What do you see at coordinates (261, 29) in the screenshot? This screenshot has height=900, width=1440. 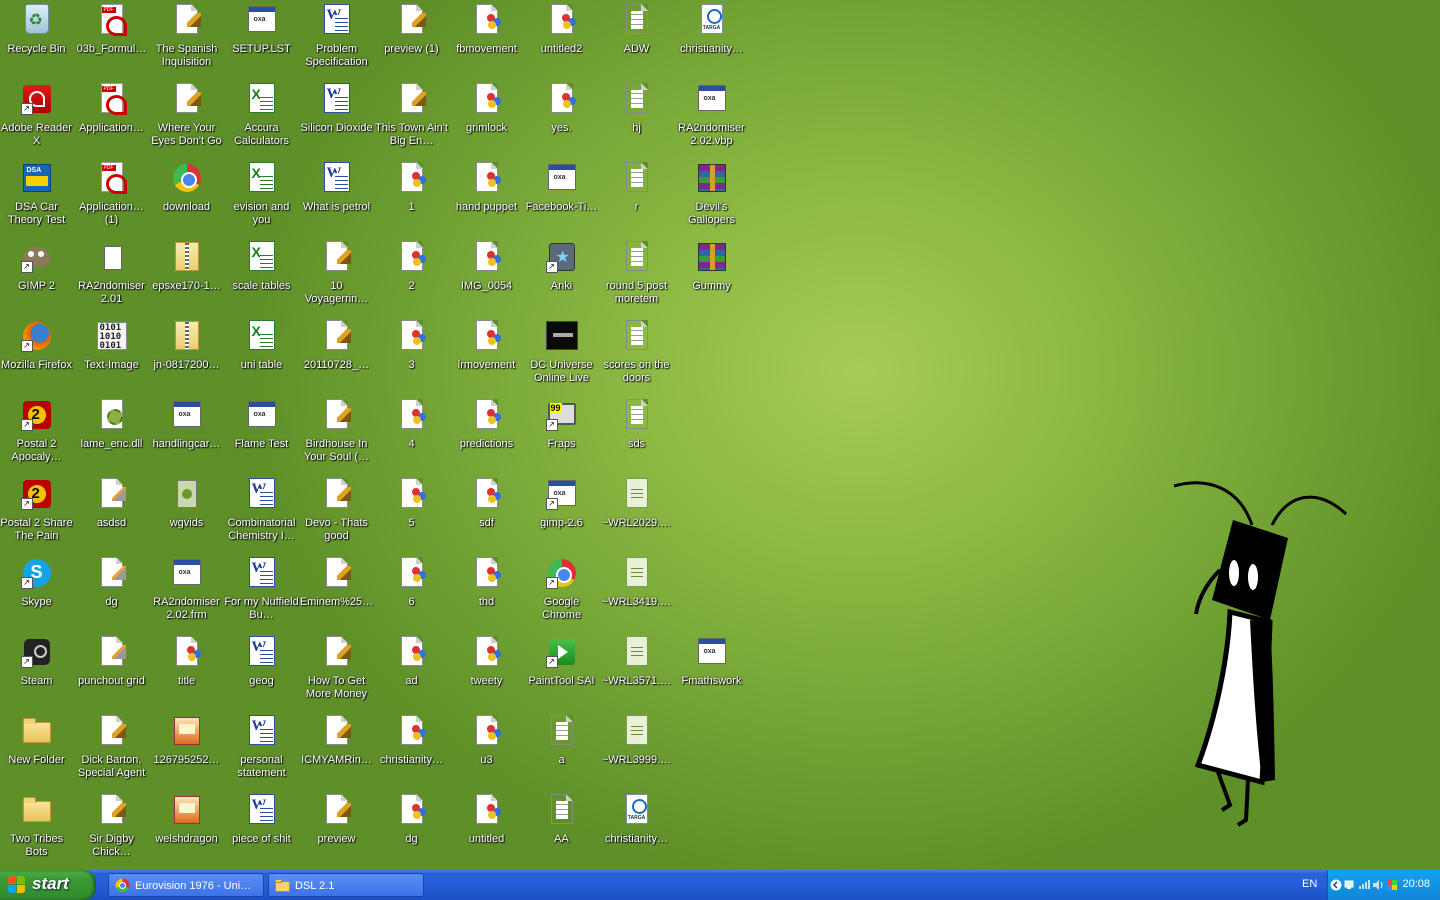 I see `desktop-icon: oxa SETUP.LST` at bounding box center [261, 29].